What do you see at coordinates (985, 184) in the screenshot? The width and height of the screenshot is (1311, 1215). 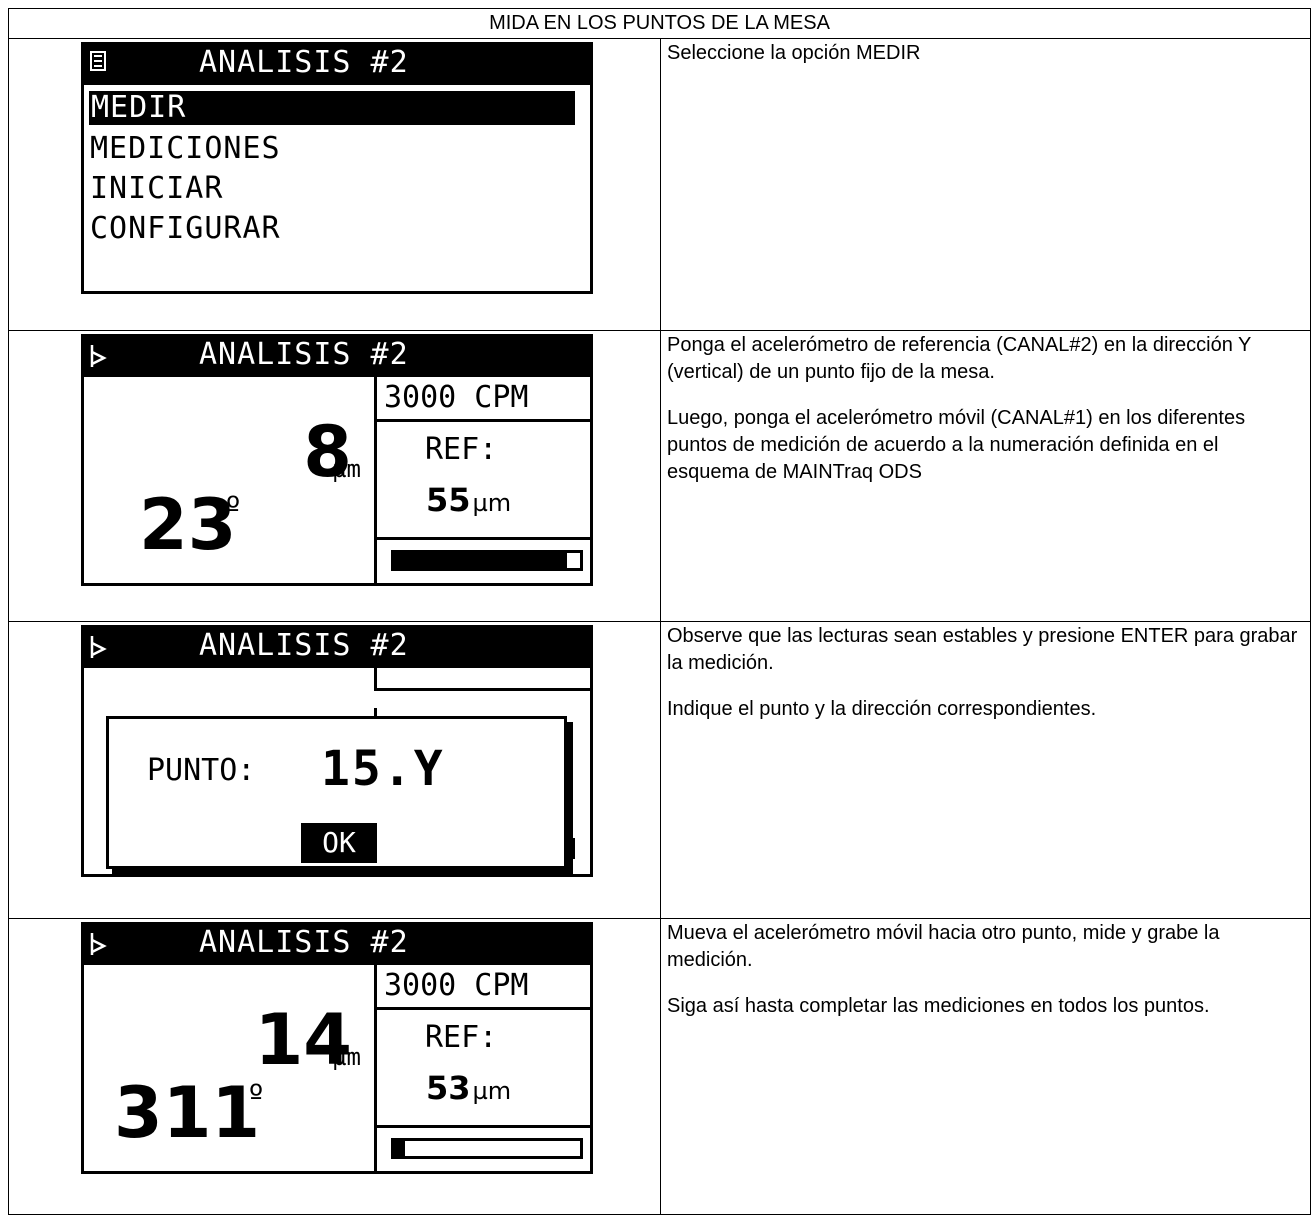 I see `text-cell-1: Seleccione la opción MEDIR` at bounding box center [985, 184].